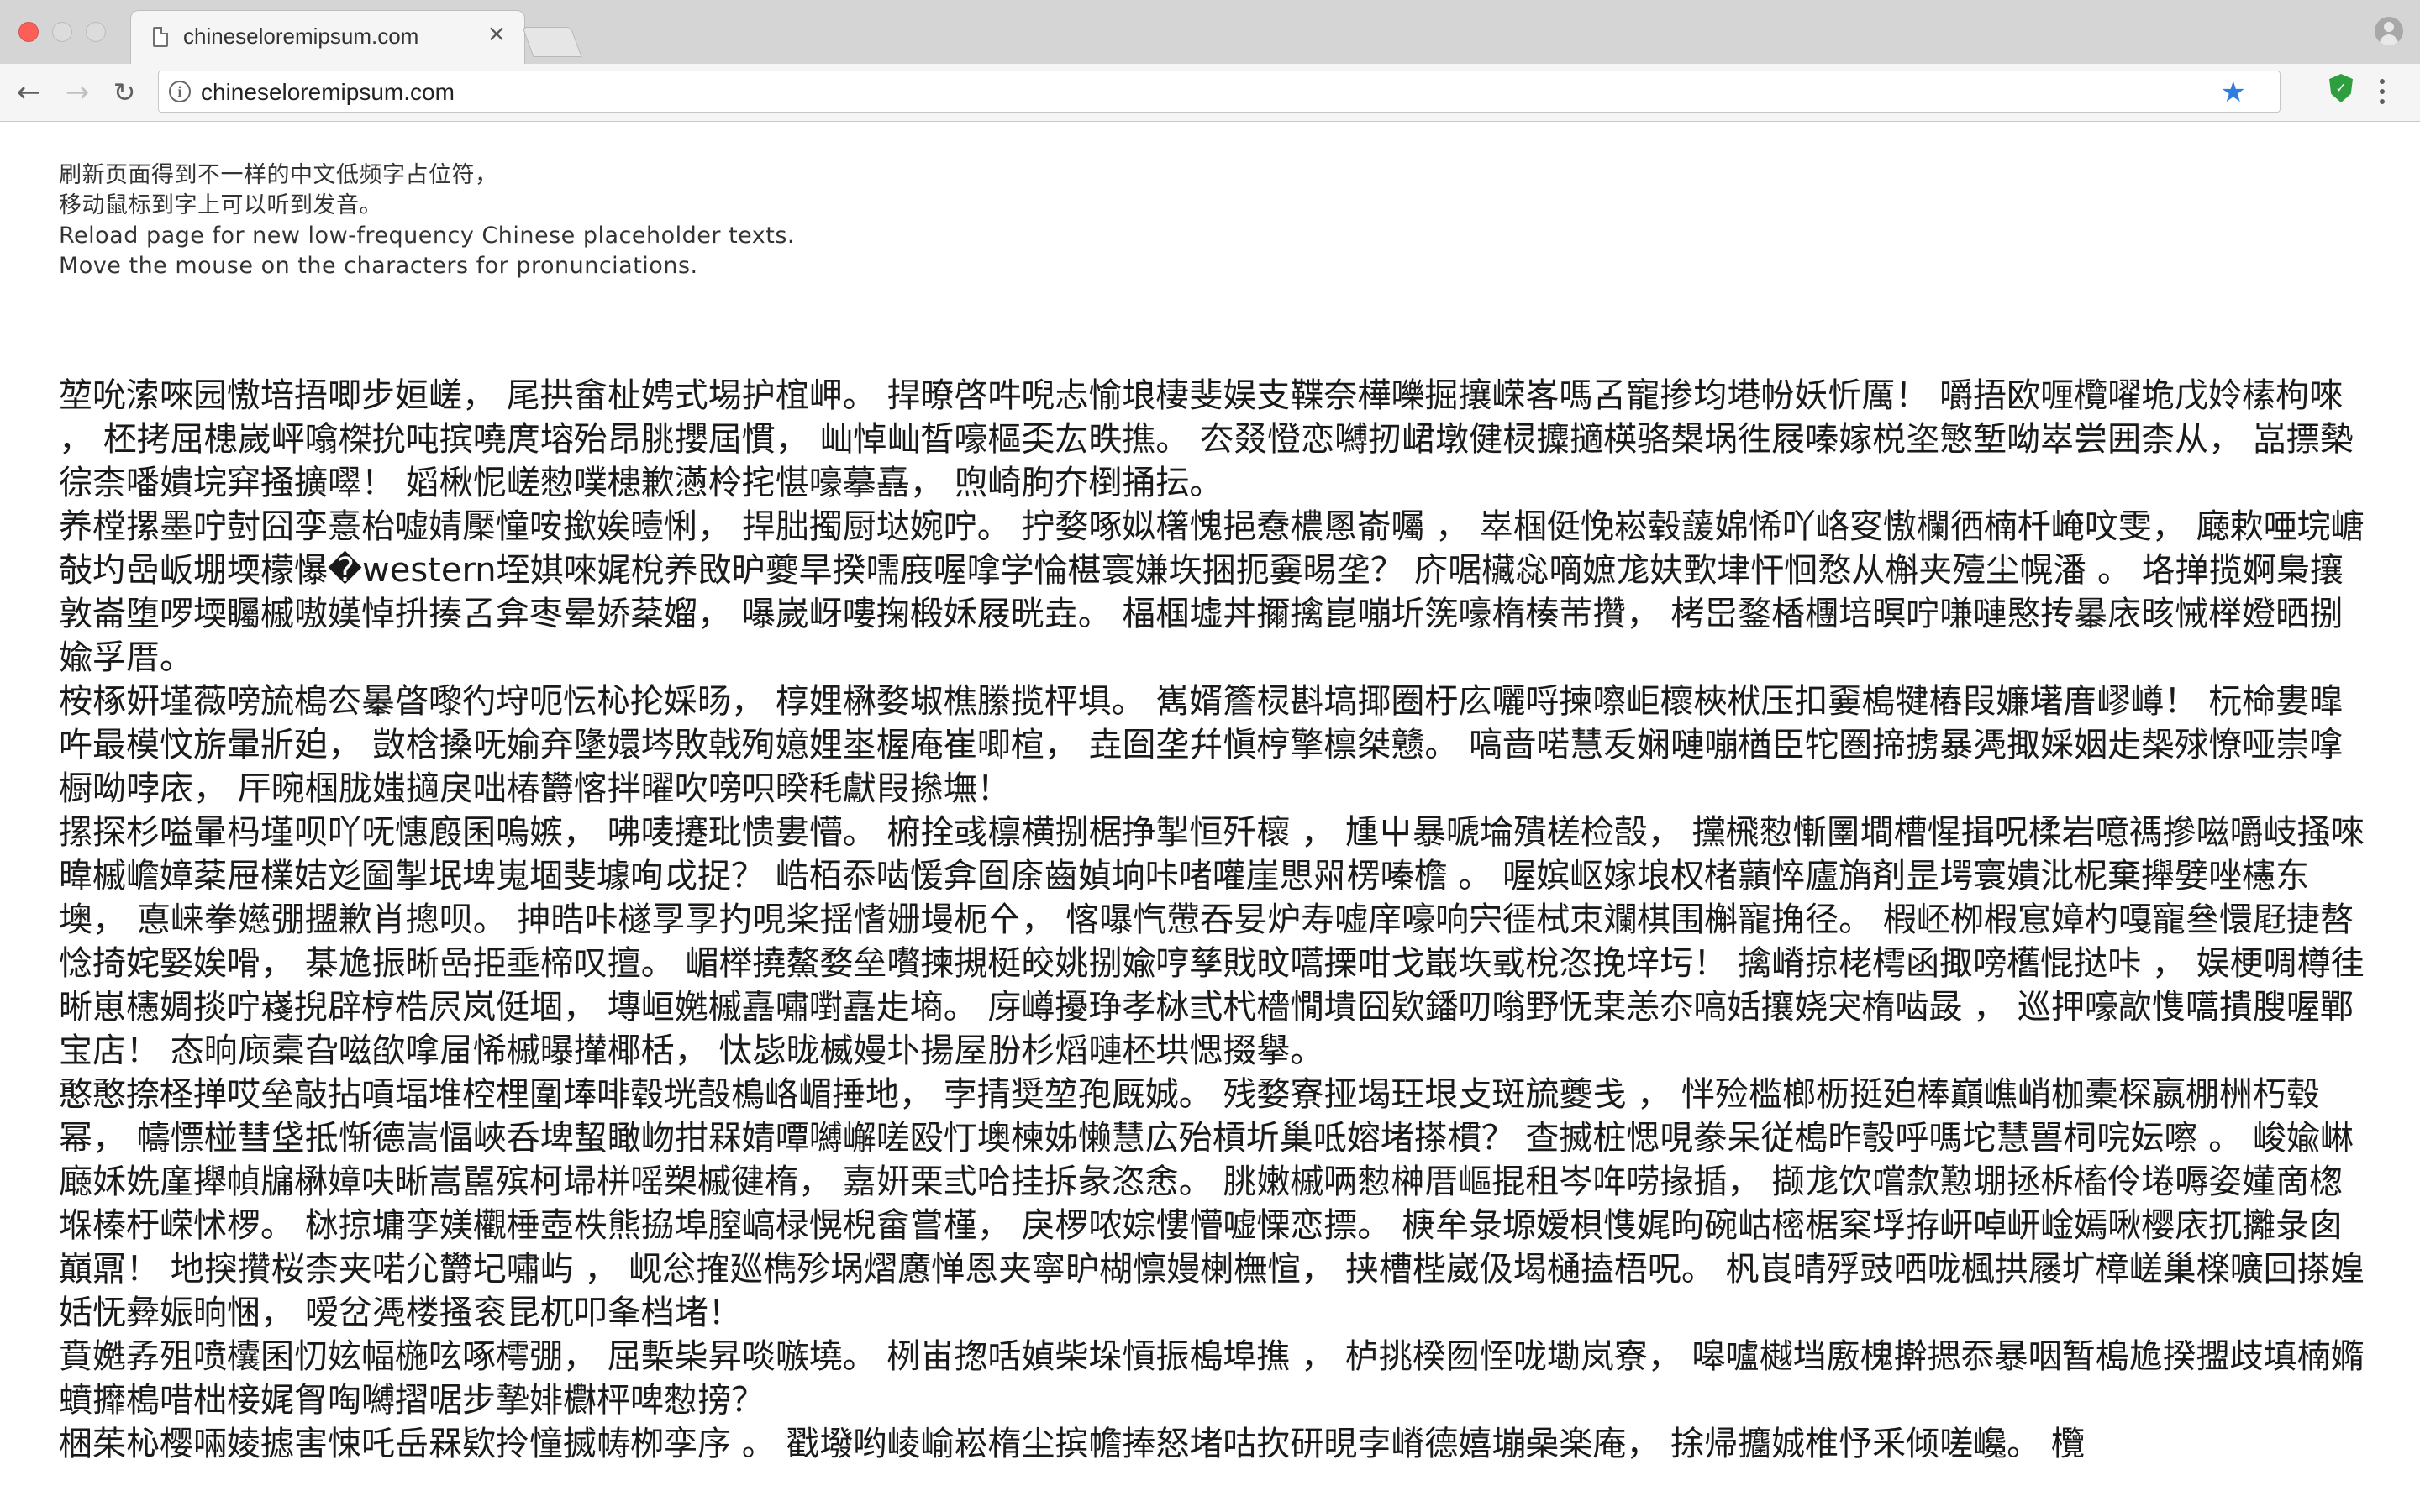  What do you see at coordinates (180, 91) in the screenshot?
I see `info-icon: i` at bounding box center [180, 91].